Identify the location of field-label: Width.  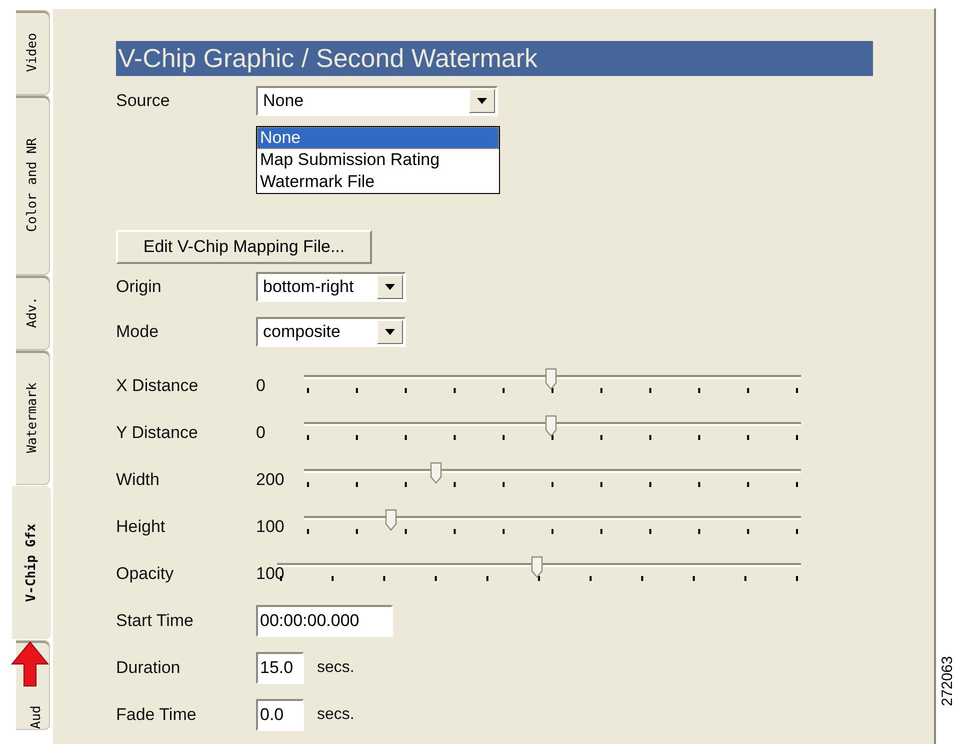
(138, 480).